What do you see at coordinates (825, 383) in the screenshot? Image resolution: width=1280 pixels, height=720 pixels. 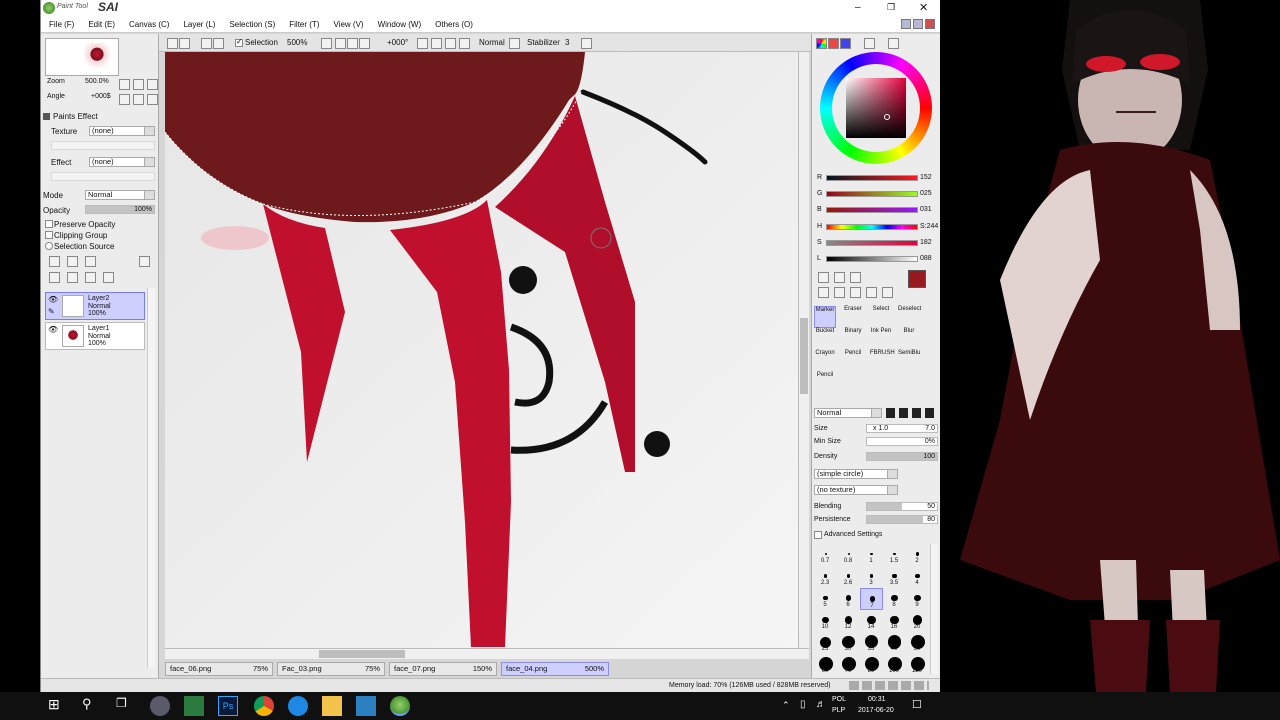 I see `tool-pencil-2: Pencil` at bounding box center [825, 383].